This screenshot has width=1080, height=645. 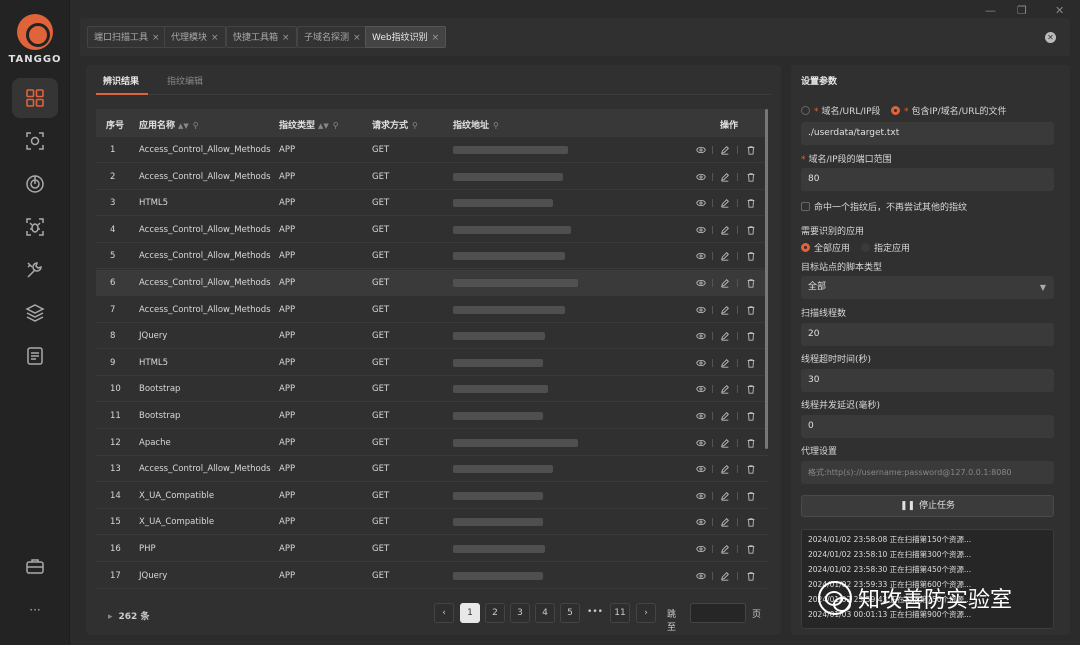 I want to click on table-row: 6 Access_Control_Allow_Methods APP GET, so click(x=432, y=283).